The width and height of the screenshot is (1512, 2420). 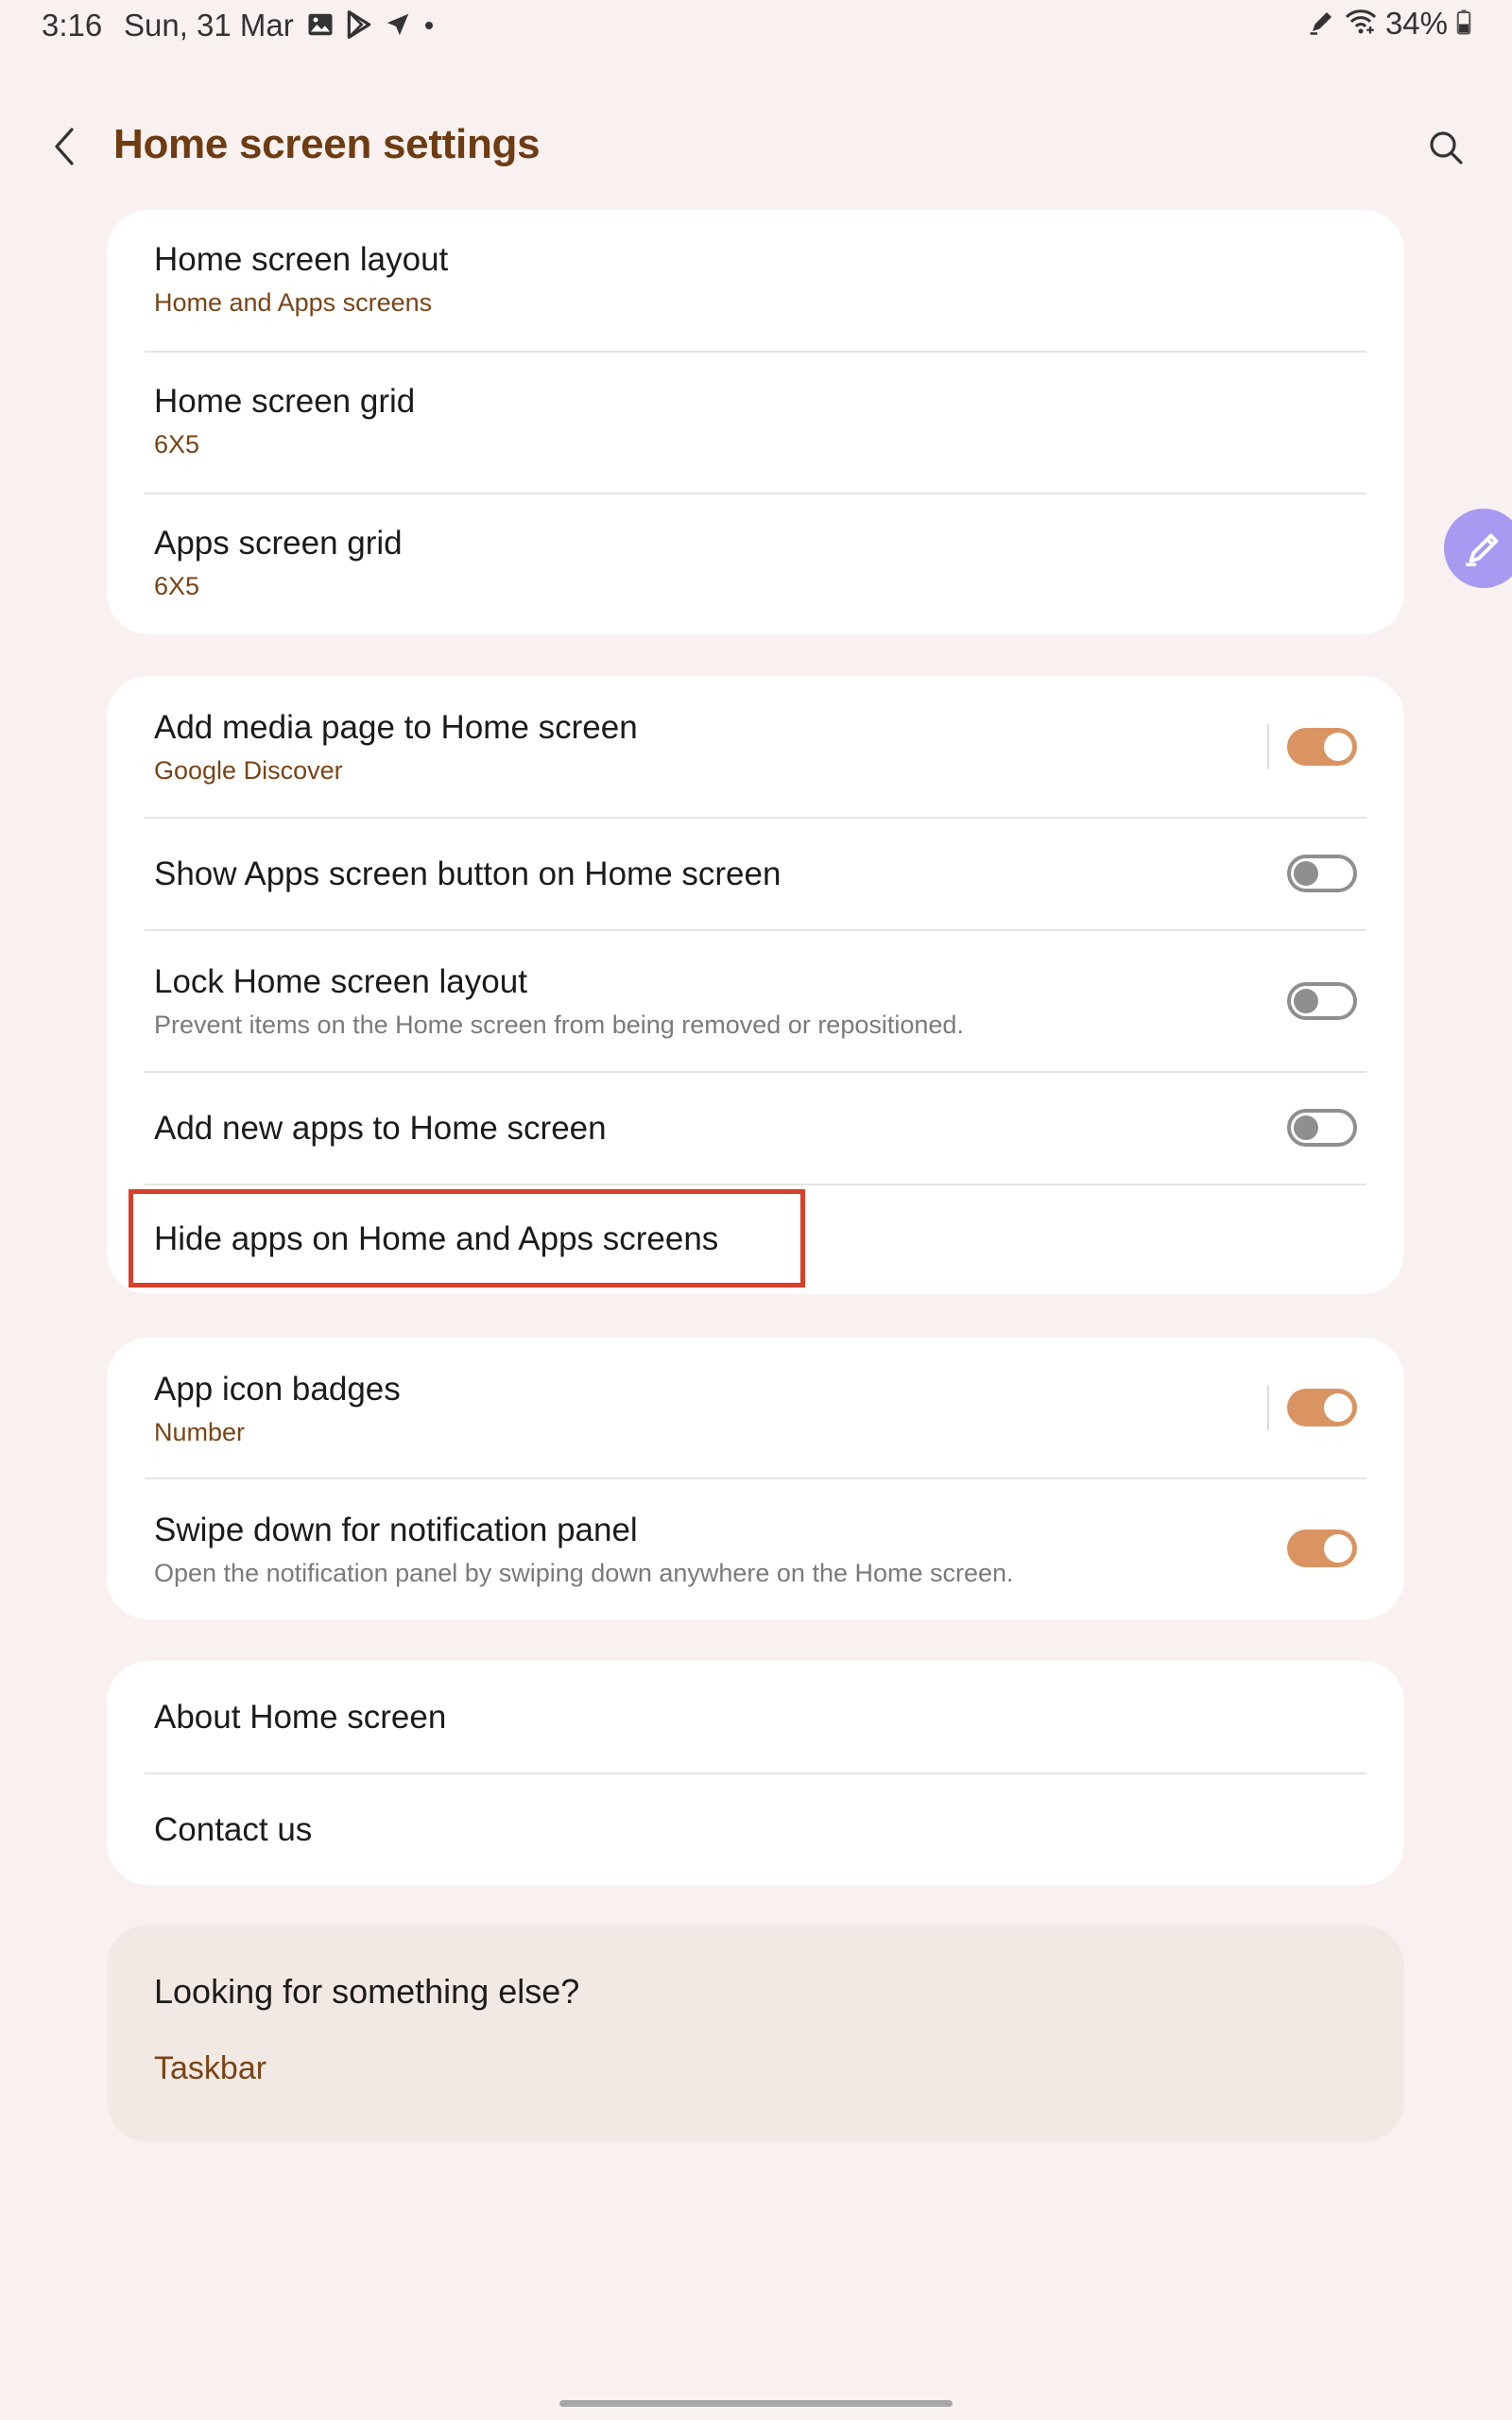 What do you see at coordinates (1361, 24) in the screenshot?
I see `wifi-icon` at bounding box center [1361, 24].